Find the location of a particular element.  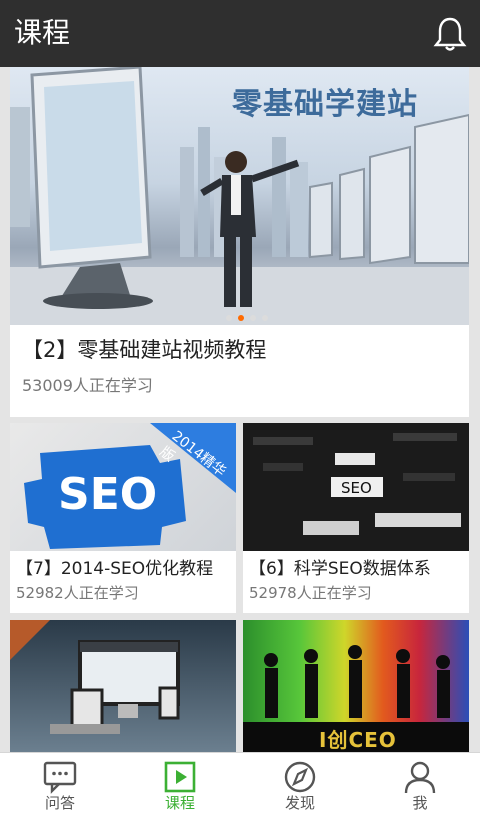

nav-label: 我 is located at coordinates (420, 803).